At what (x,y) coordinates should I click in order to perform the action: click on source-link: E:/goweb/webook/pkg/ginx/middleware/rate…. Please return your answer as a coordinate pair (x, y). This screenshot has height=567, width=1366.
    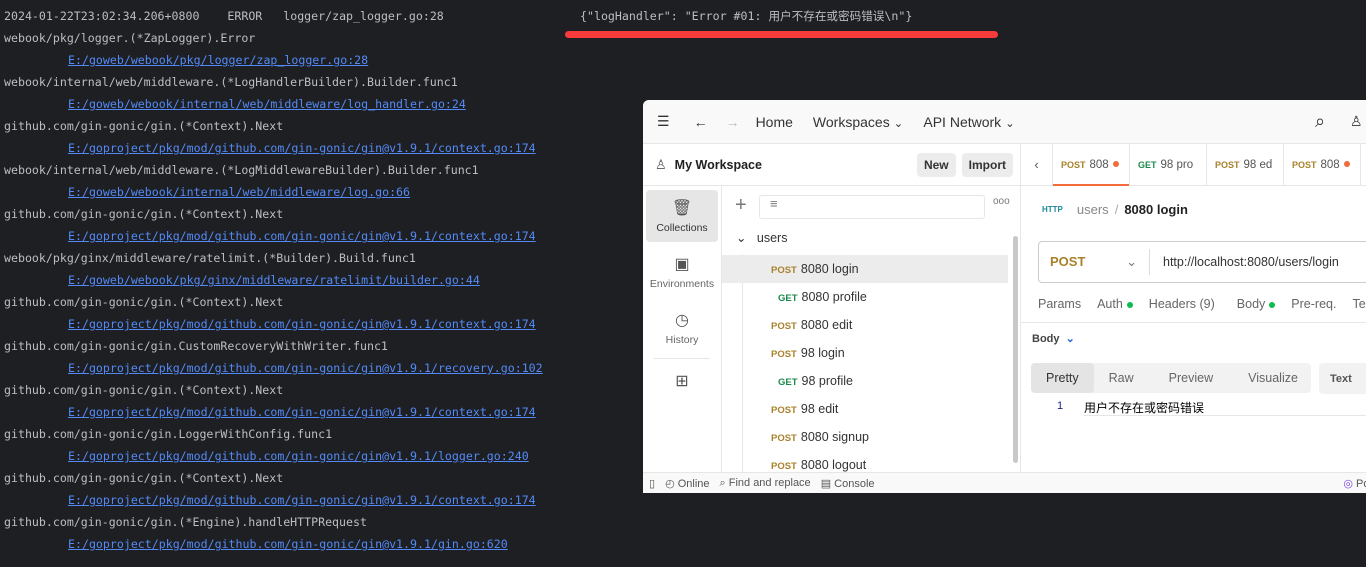
    Looking at the image, I should click on (274, 280).